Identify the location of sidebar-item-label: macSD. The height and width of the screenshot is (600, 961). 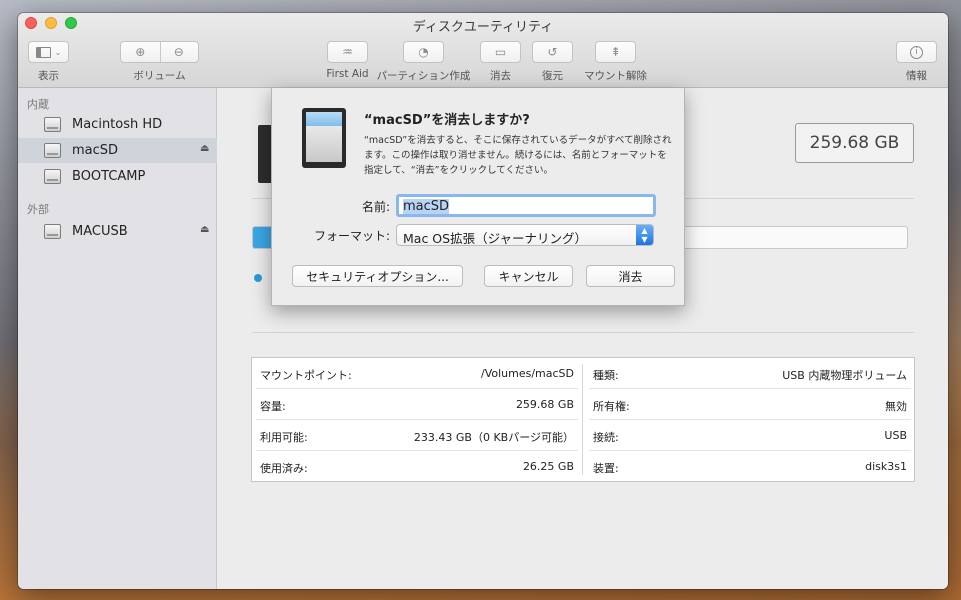
(95, 150).